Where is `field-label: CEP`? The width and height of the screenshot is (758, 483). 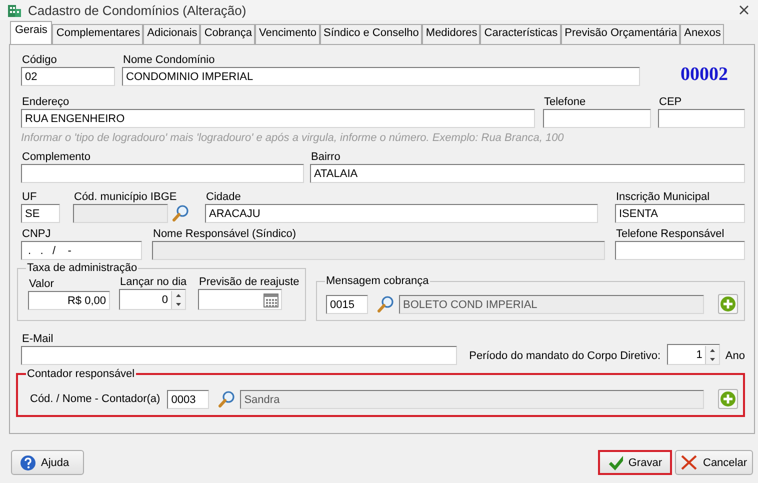 field-label: CEP is located at coordinates (670, 102).